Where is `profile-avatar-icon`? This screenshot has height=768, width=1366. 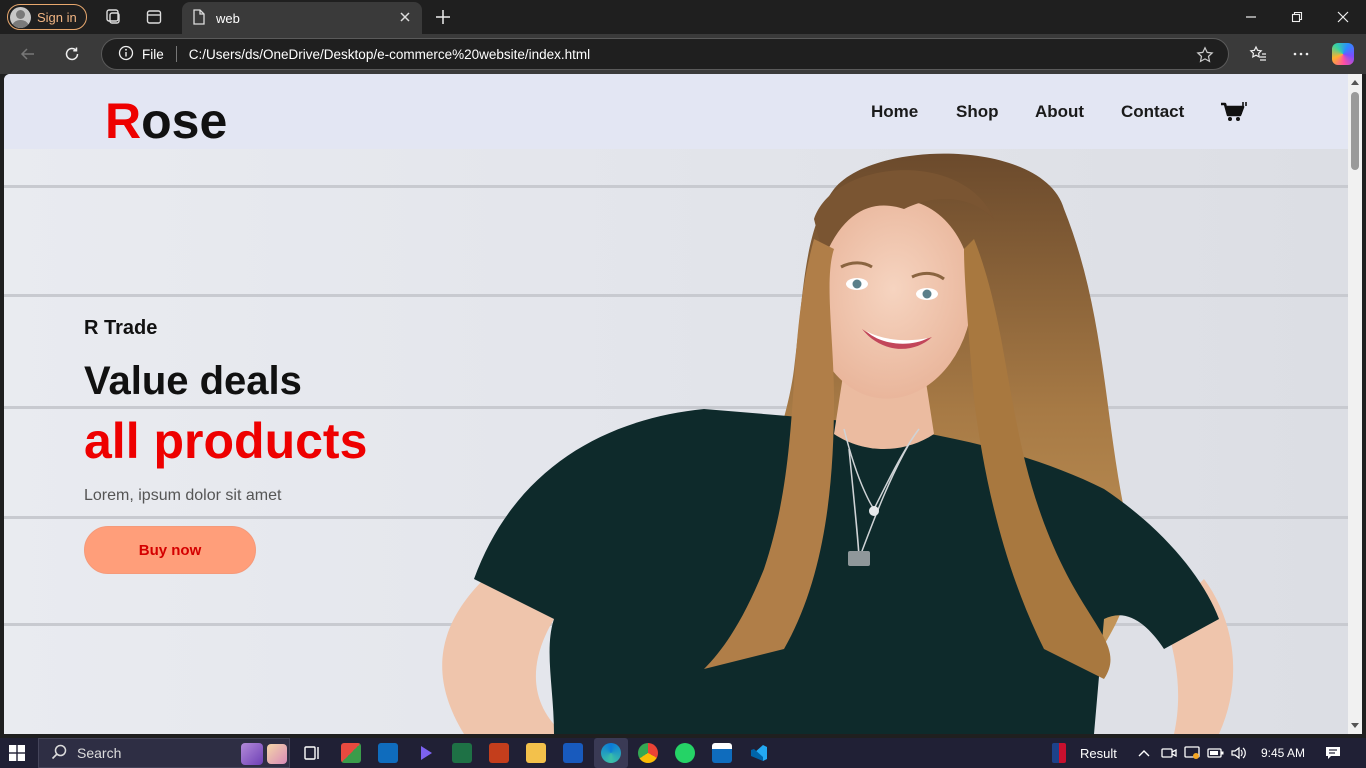
profile-avatar-icon is located at coordinates (20, 17).